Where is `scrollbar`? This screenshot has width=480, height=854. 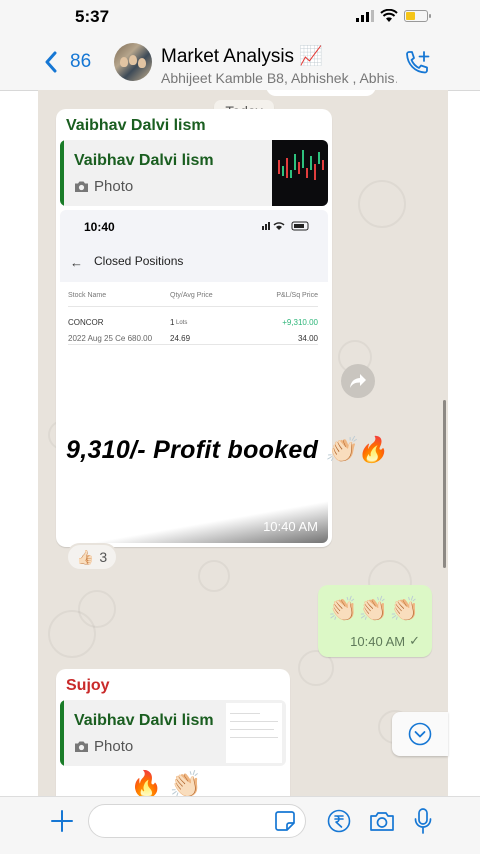
scrollbar is located at coordinates (444, 484).